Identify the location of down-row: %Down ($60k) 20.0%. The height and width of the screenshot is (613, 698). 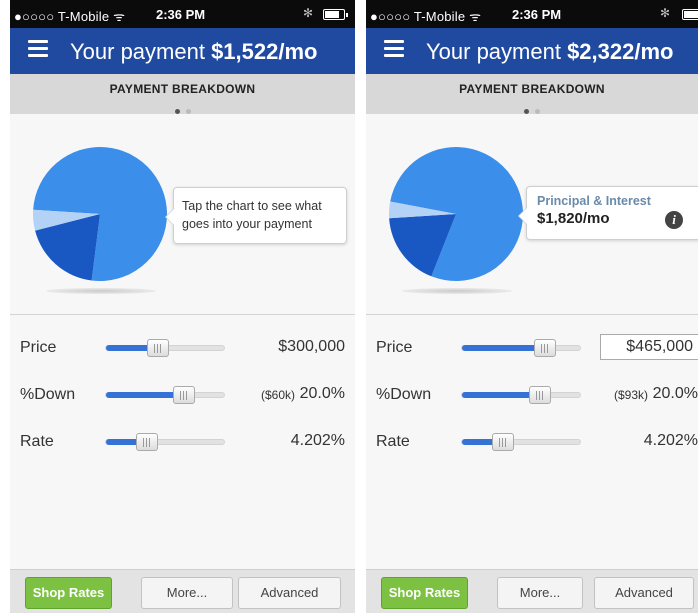
(182, 395).